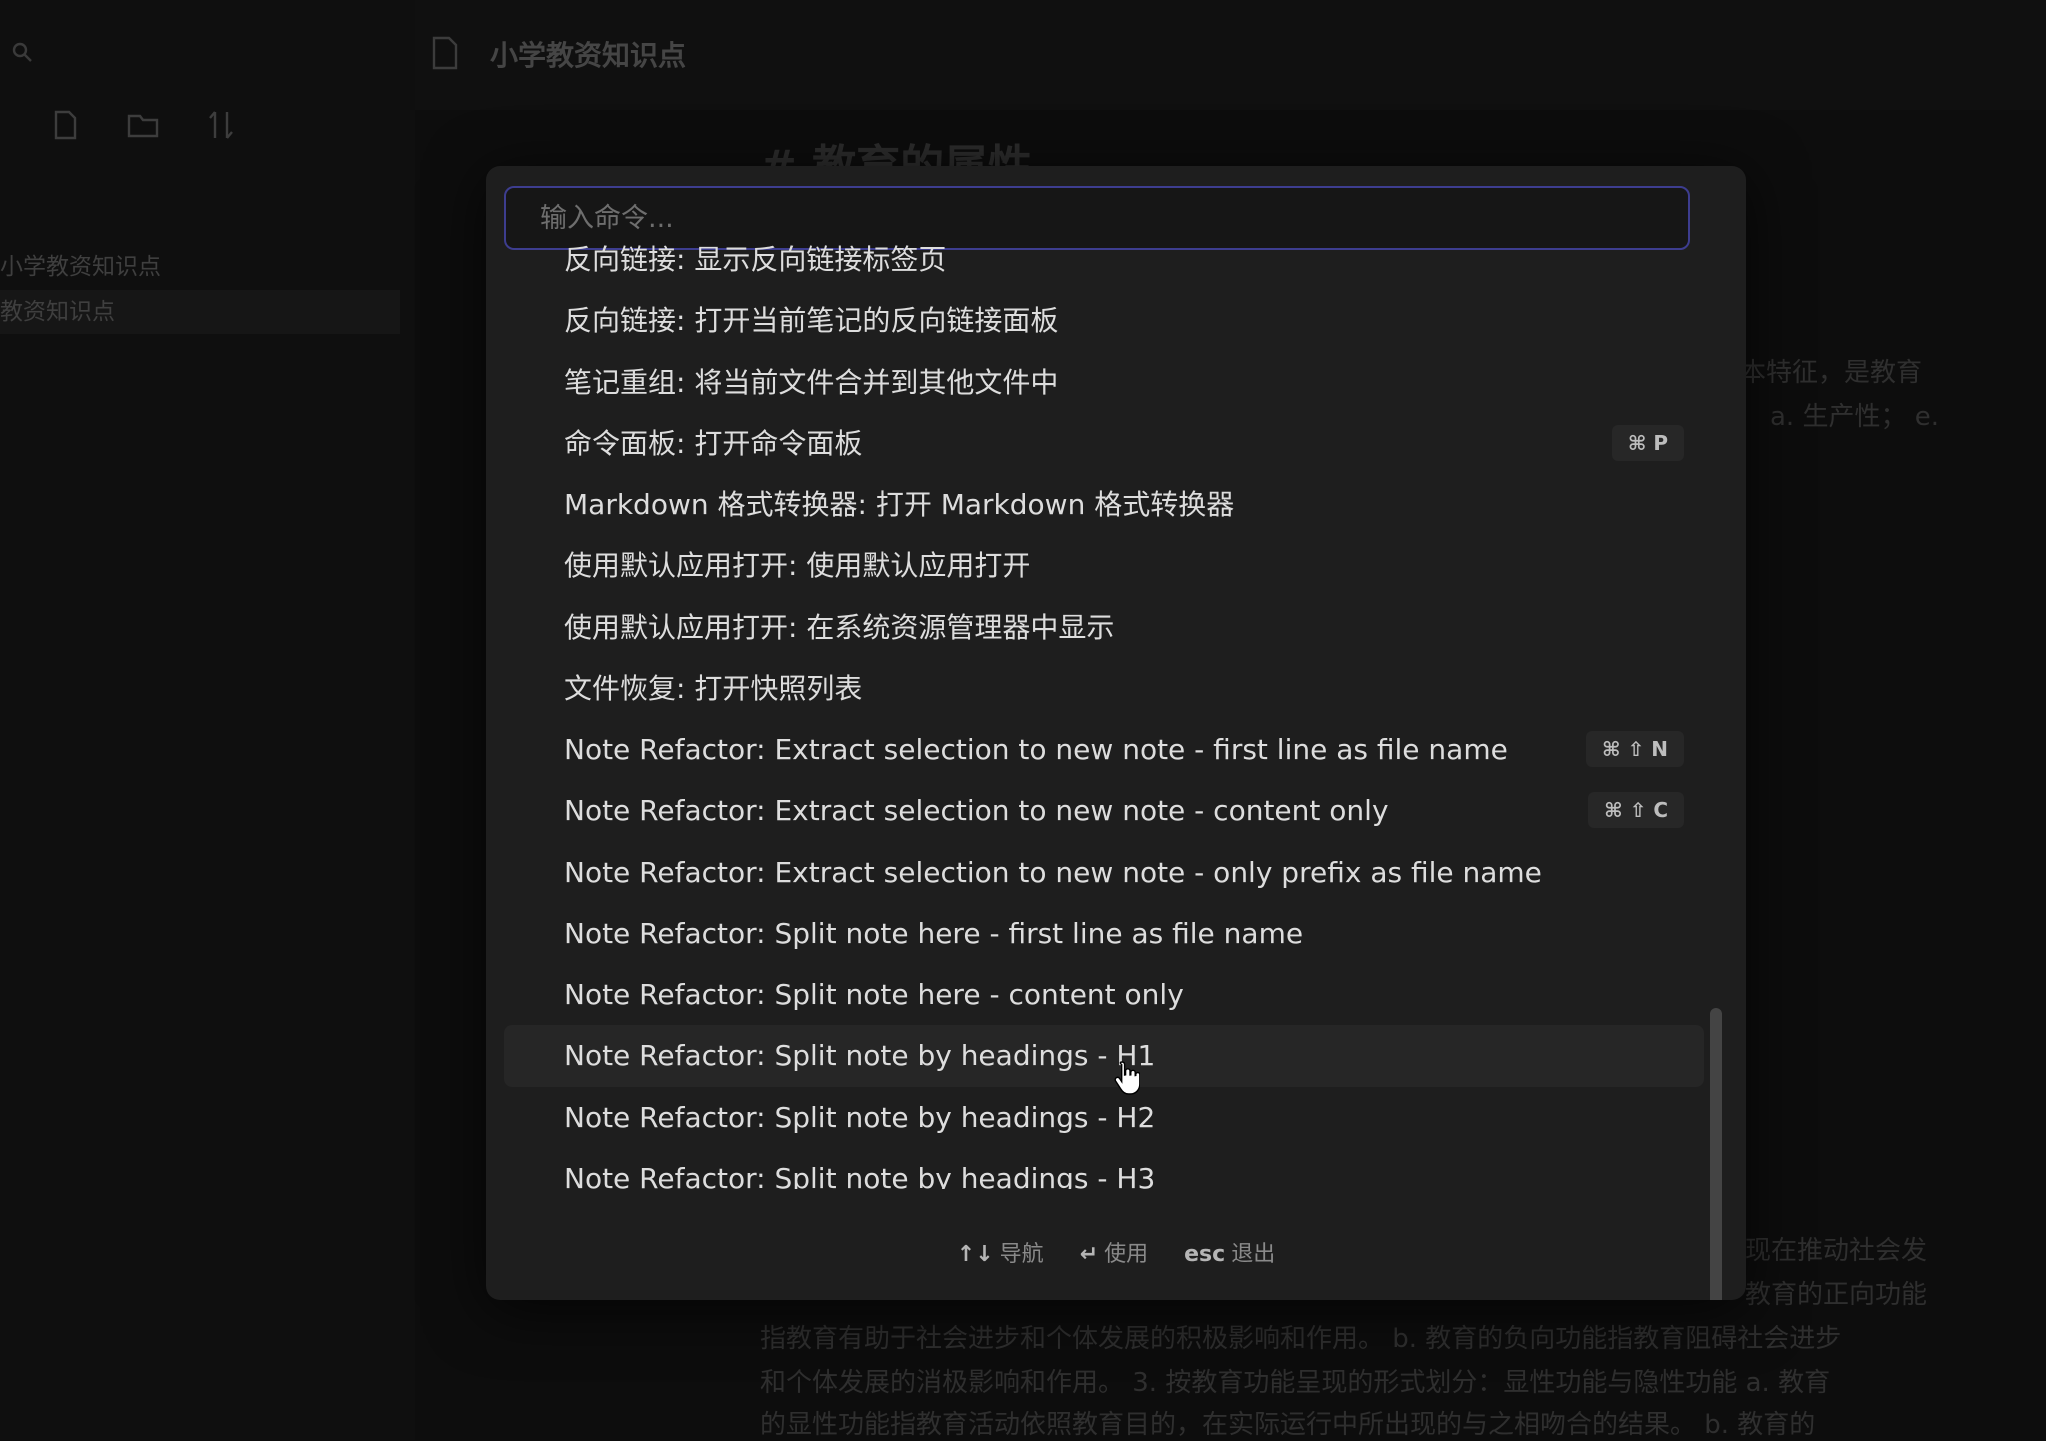 This screenshot has width=2046, height=1441. I want to click on document-icon, so click(445, 53).